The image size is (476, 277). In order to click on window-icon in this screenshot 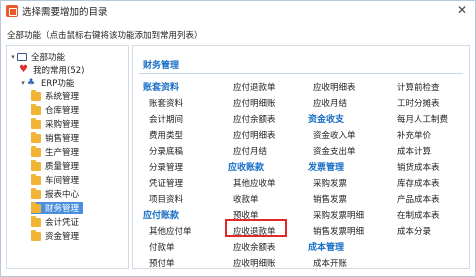, I will do `click(12, 10)`.